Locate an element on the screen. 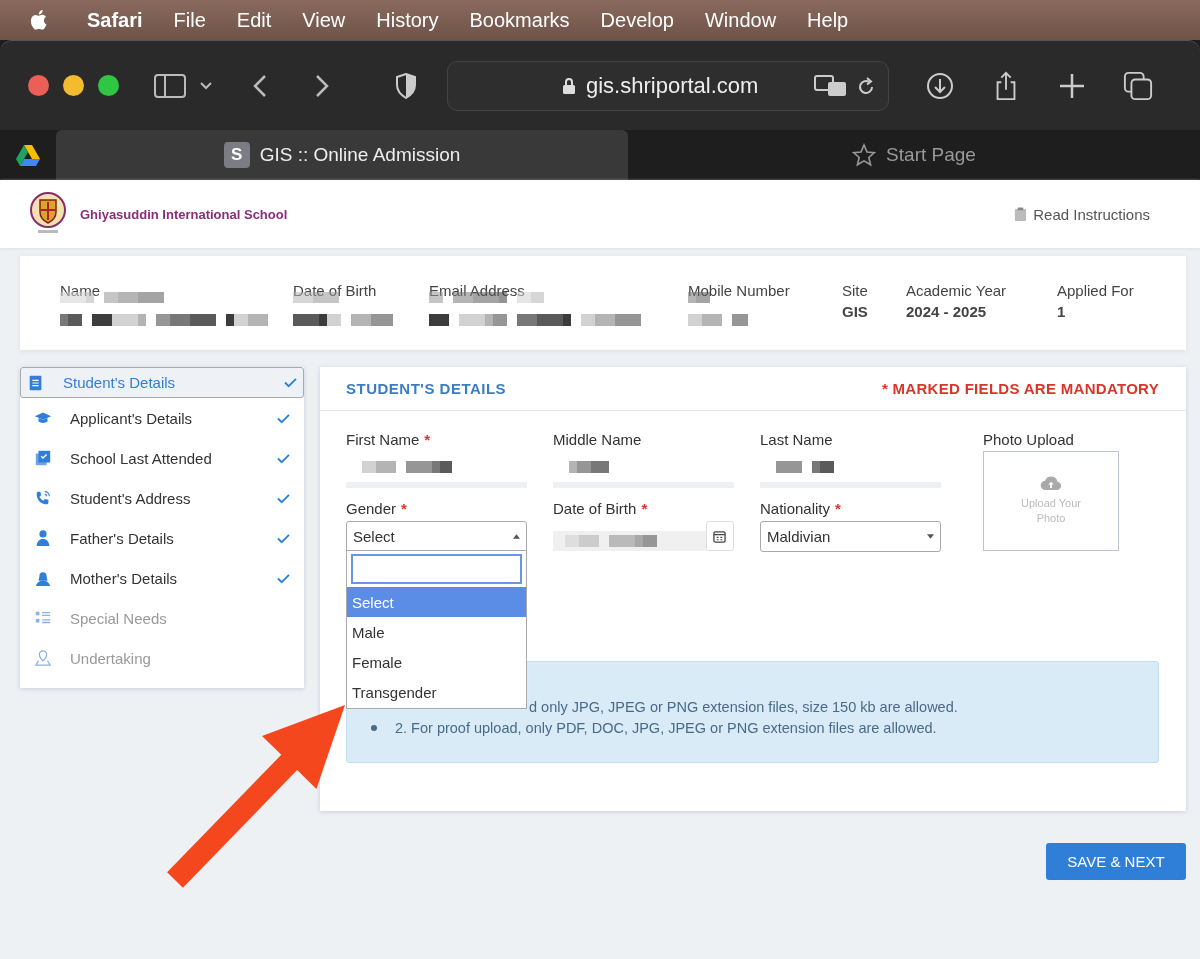 The height and width of the screenshot is (959, 1200). close-window-control is located at coordinates (38, 85).